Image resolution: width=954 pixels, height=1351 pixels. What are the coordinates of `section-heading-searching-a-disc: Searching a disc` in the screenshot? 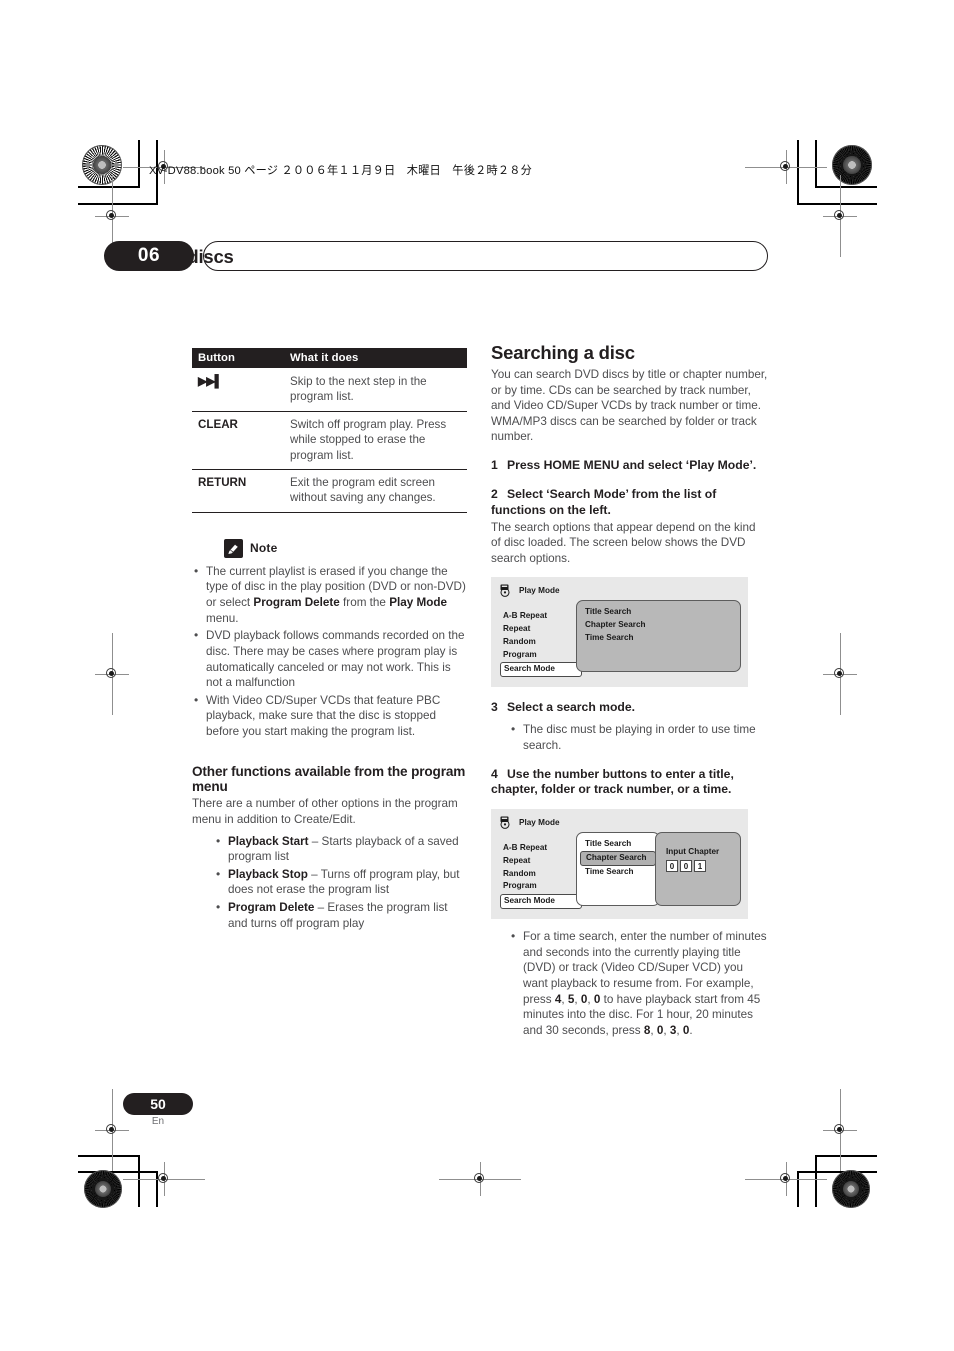 It's located at (563, 352).